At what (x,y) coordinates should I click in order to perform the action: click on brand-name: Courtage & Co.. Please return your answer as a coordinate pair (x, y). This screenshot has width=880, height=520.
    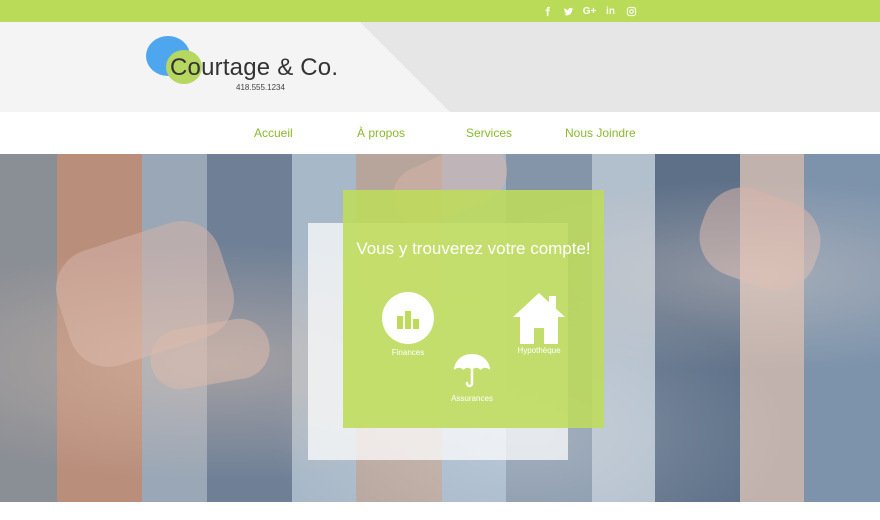
    Looking at the image, I should click on (254, 67).